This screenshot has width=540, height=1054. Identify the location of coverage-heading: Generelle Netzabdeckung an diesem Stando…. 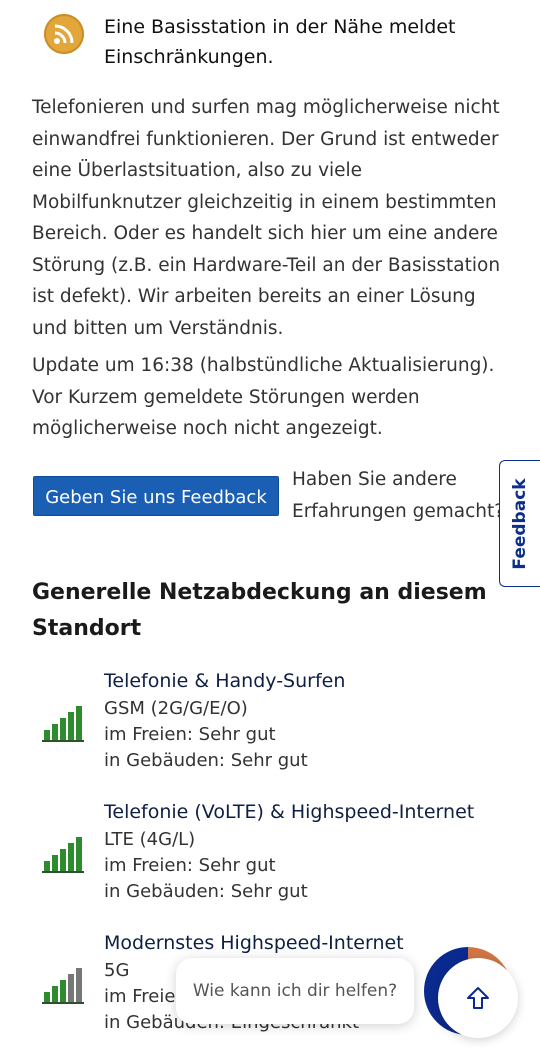
(259, 610).